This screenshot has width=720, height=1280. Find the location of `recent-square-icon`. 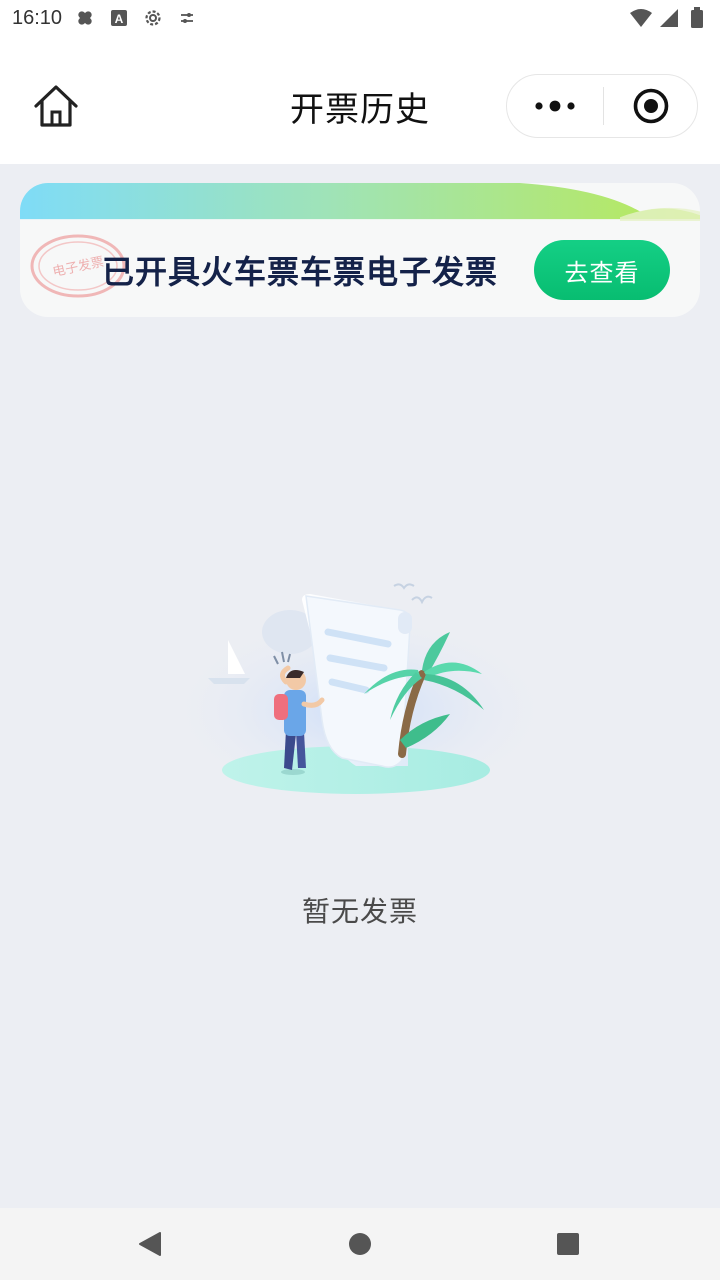

recent-square-icon is located at coordinates (568, 1244).